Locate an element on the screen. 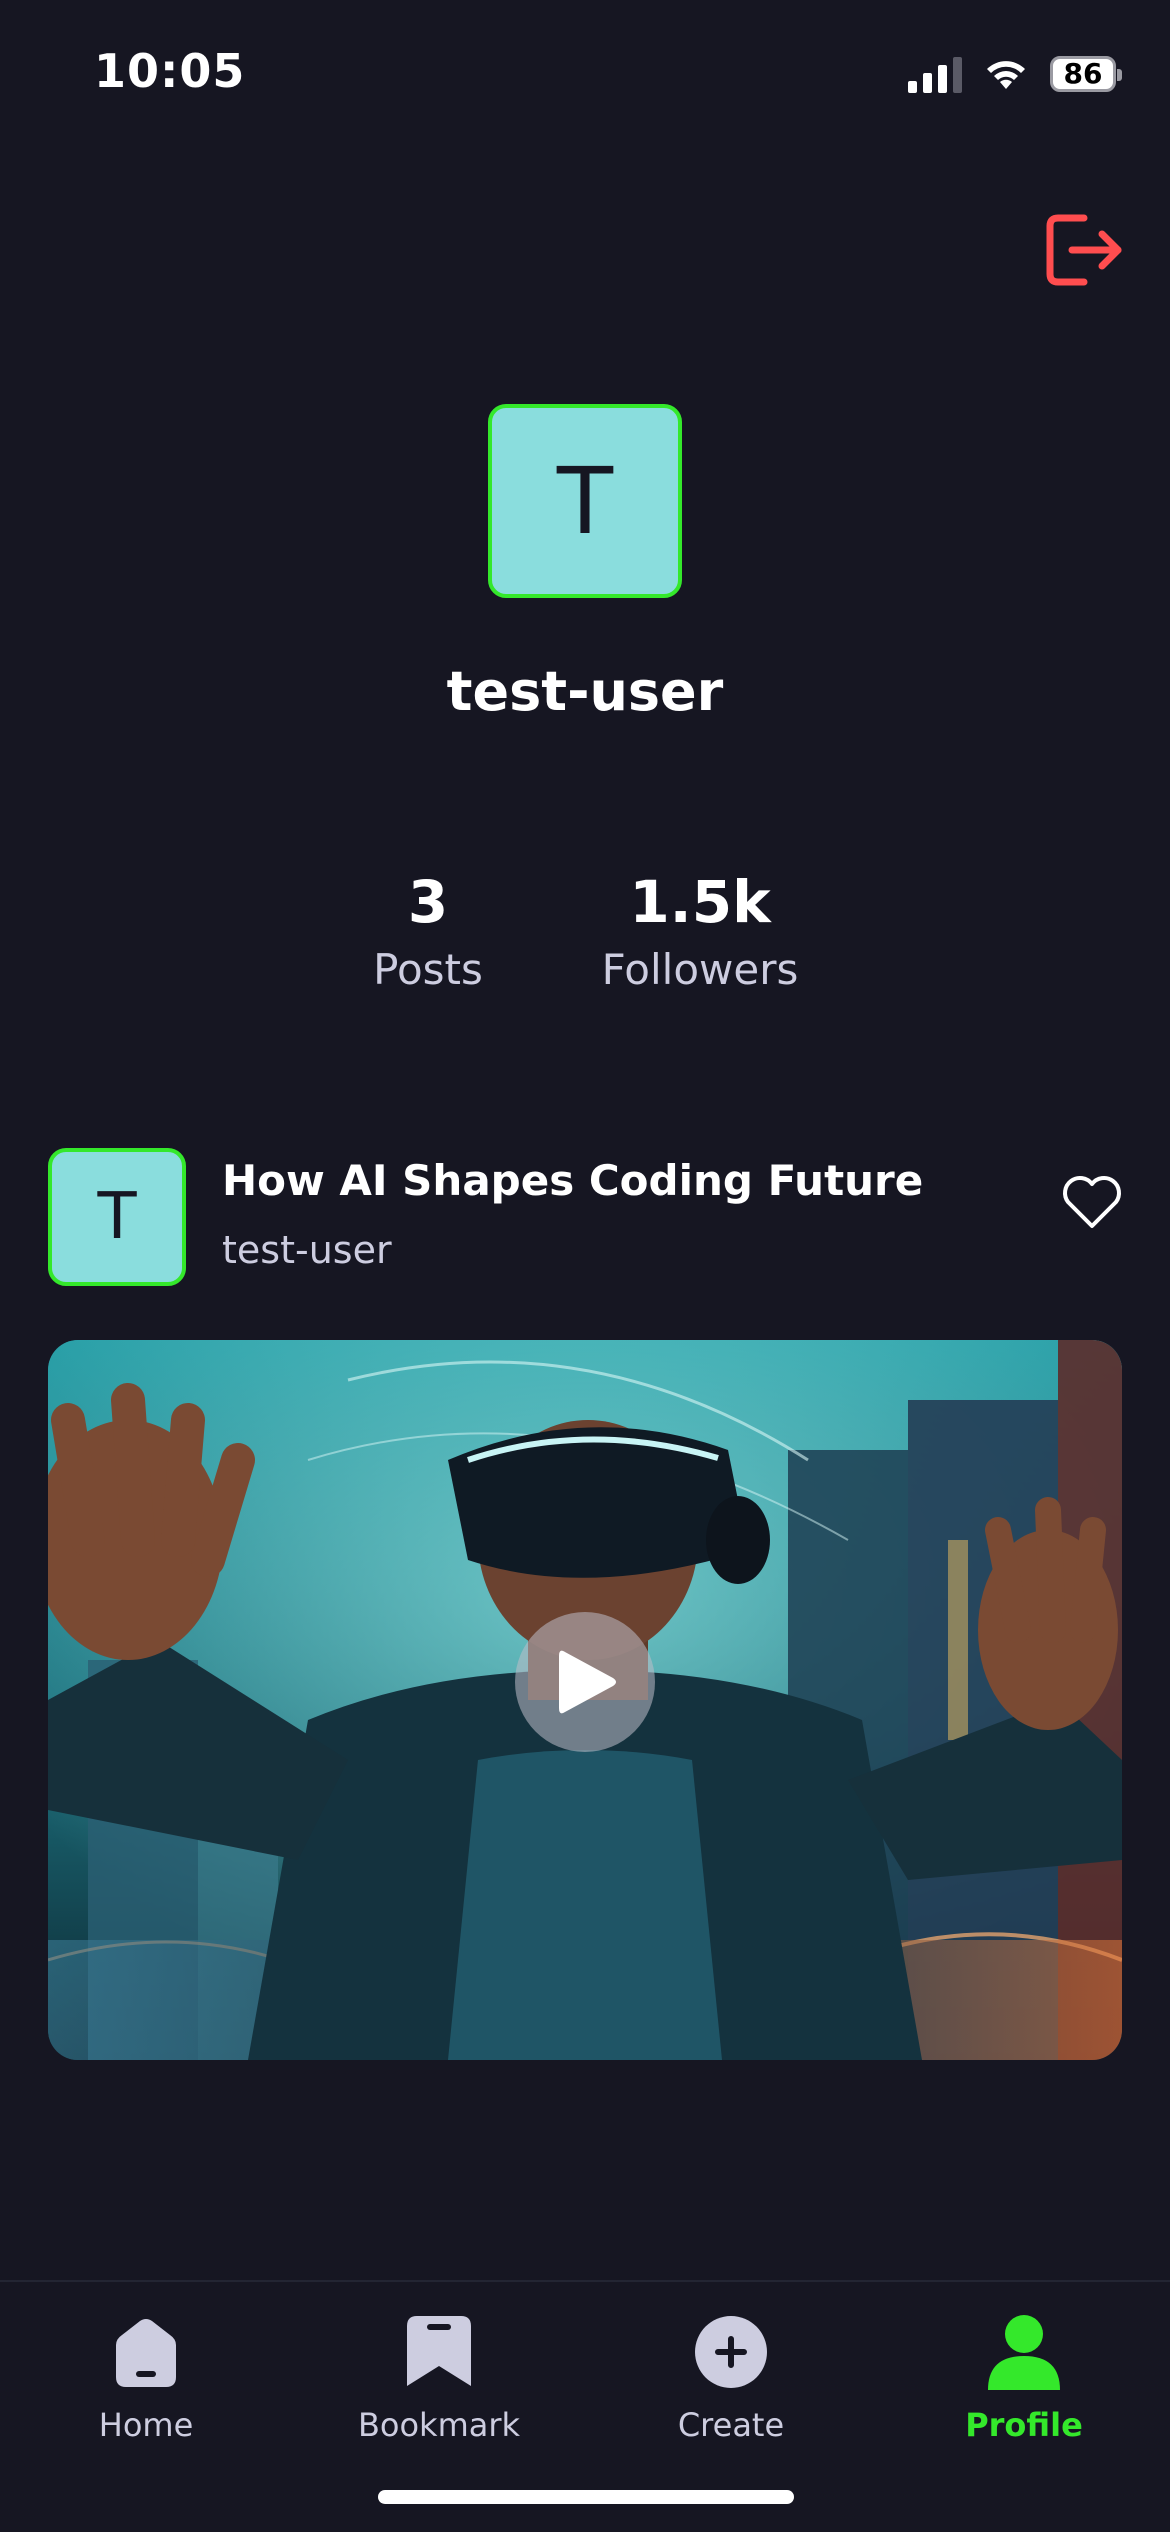 This screenshot has width=1170, height=2532. posts-stat: 3 Posts is located at coordinates (428, 930).